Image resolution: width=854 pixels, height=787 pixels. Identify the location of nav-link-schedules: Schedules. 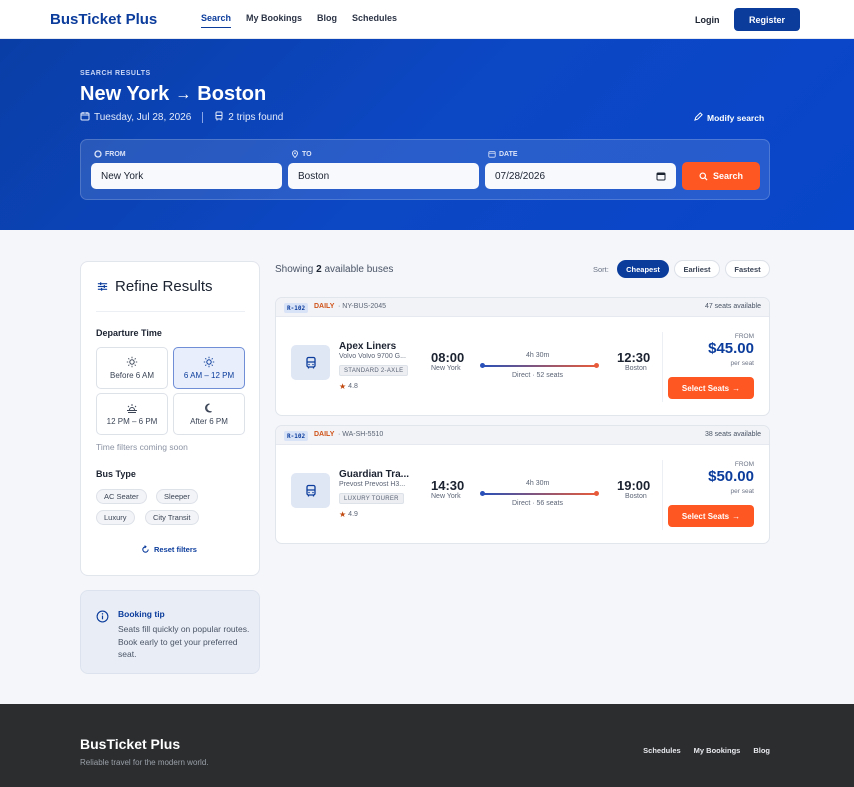
(374, 20).